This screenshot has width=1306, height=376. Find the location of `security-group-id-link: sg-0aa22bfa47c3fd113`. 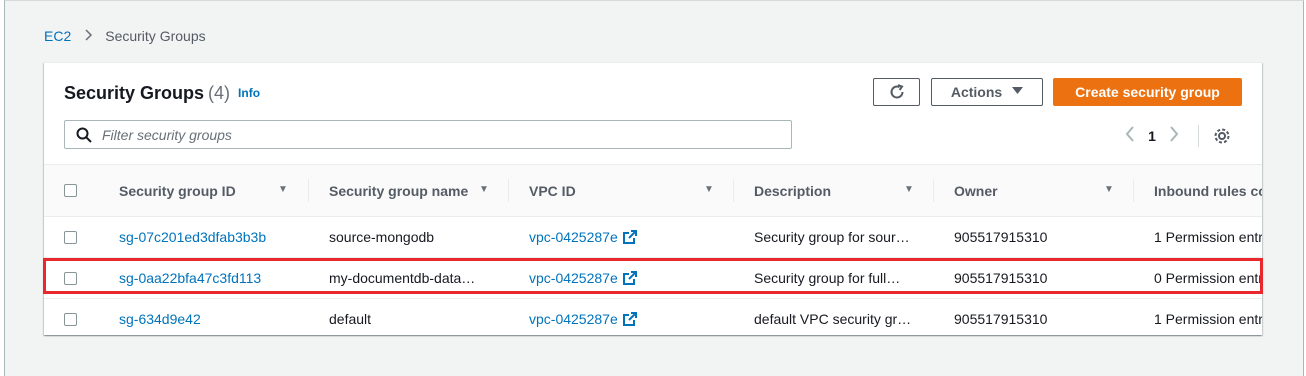

security-group-id-link: sg-0aa22bfa47c3fd113 is located at coordinates (190, 278).